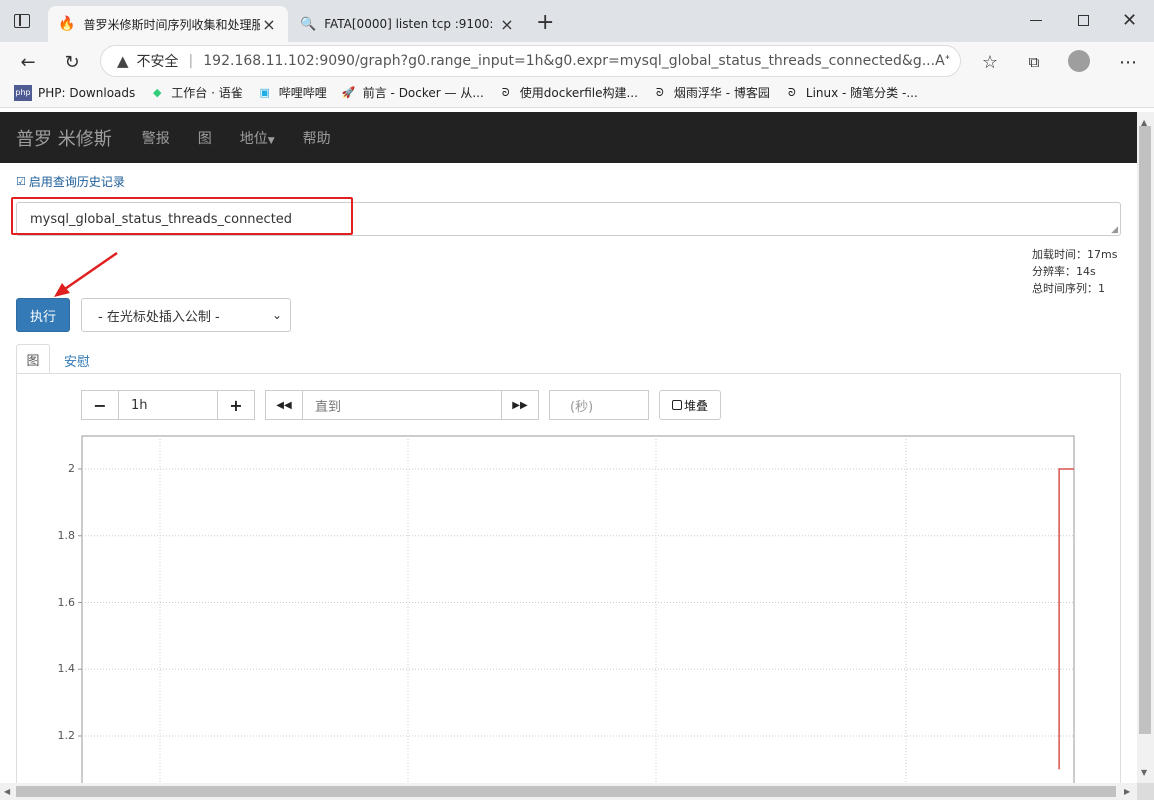 The image size is (1154, 800). Describe the element at coordinates (308, 24) in the screenshot. I see `search-favicon-icon: 🔍` at that location.